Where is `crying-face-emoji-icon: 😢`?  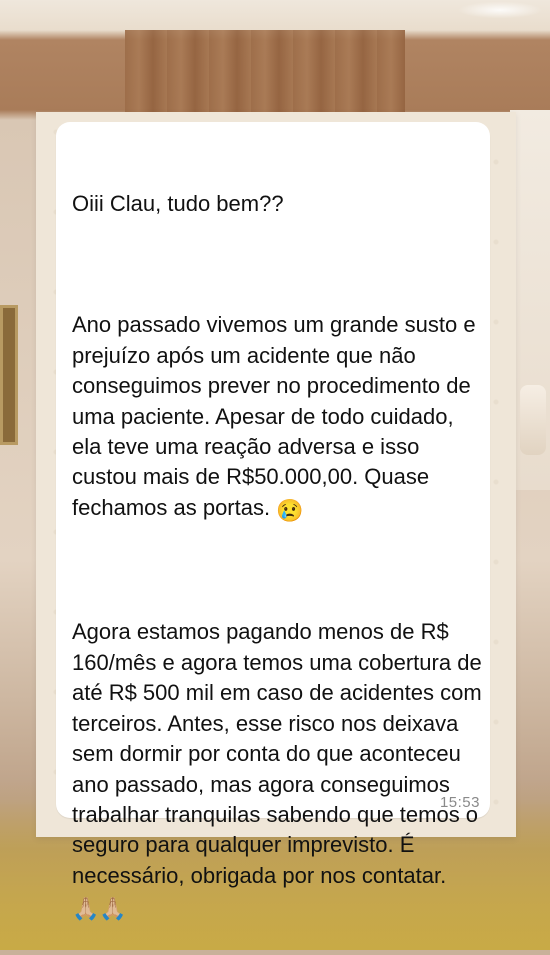 crying-face-emoji-icon: 😢 is located at coordinates (290, 510).